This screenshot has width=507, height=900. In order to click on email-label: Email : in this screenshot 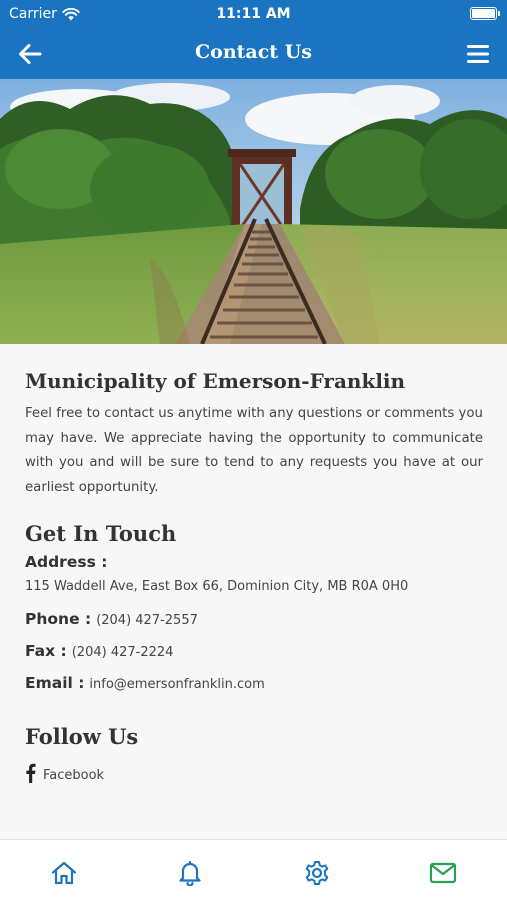, I will do `click(55, 683)`.